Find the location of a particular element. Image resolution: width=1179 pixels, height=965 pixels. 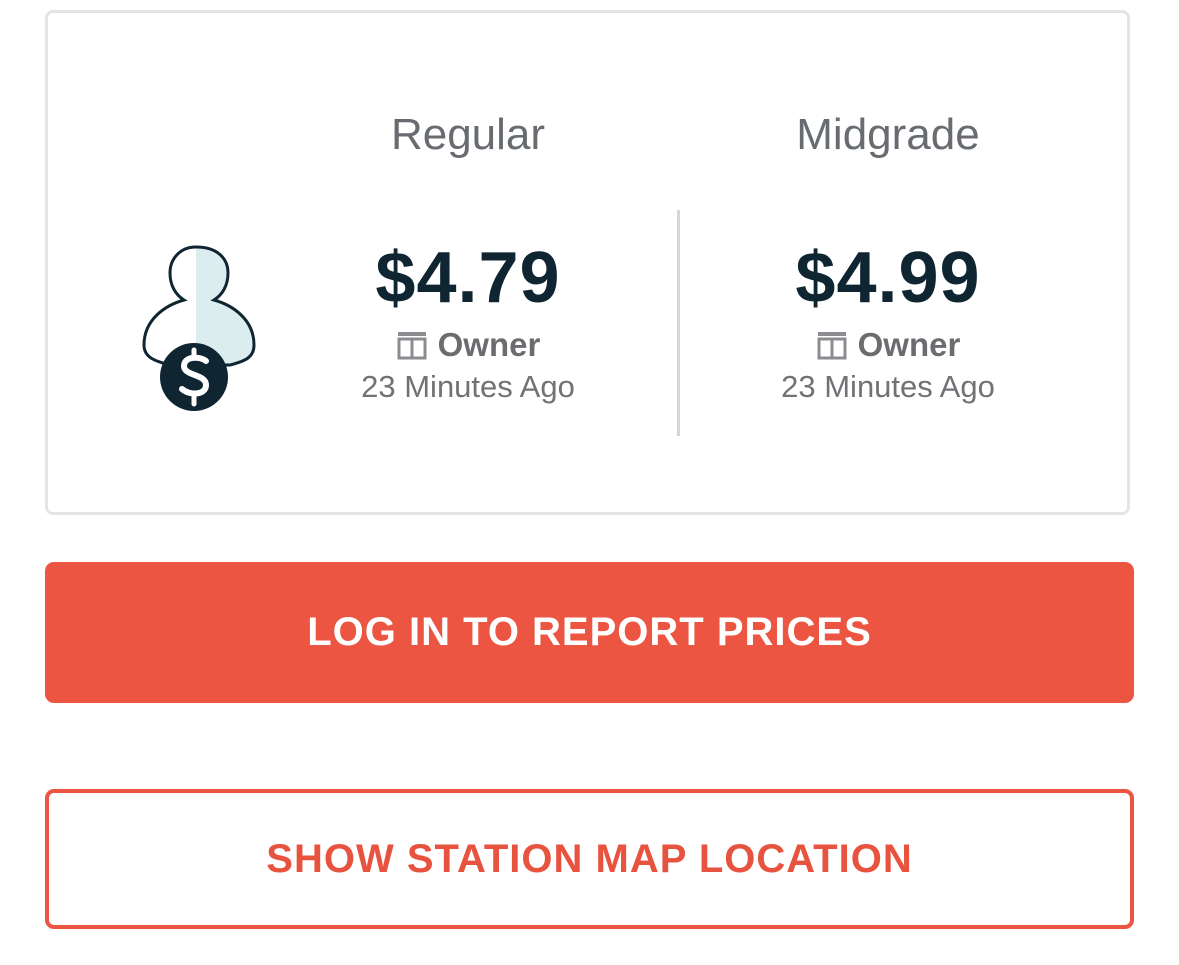

grade-label: Regular is located at coordinates (468, 134).